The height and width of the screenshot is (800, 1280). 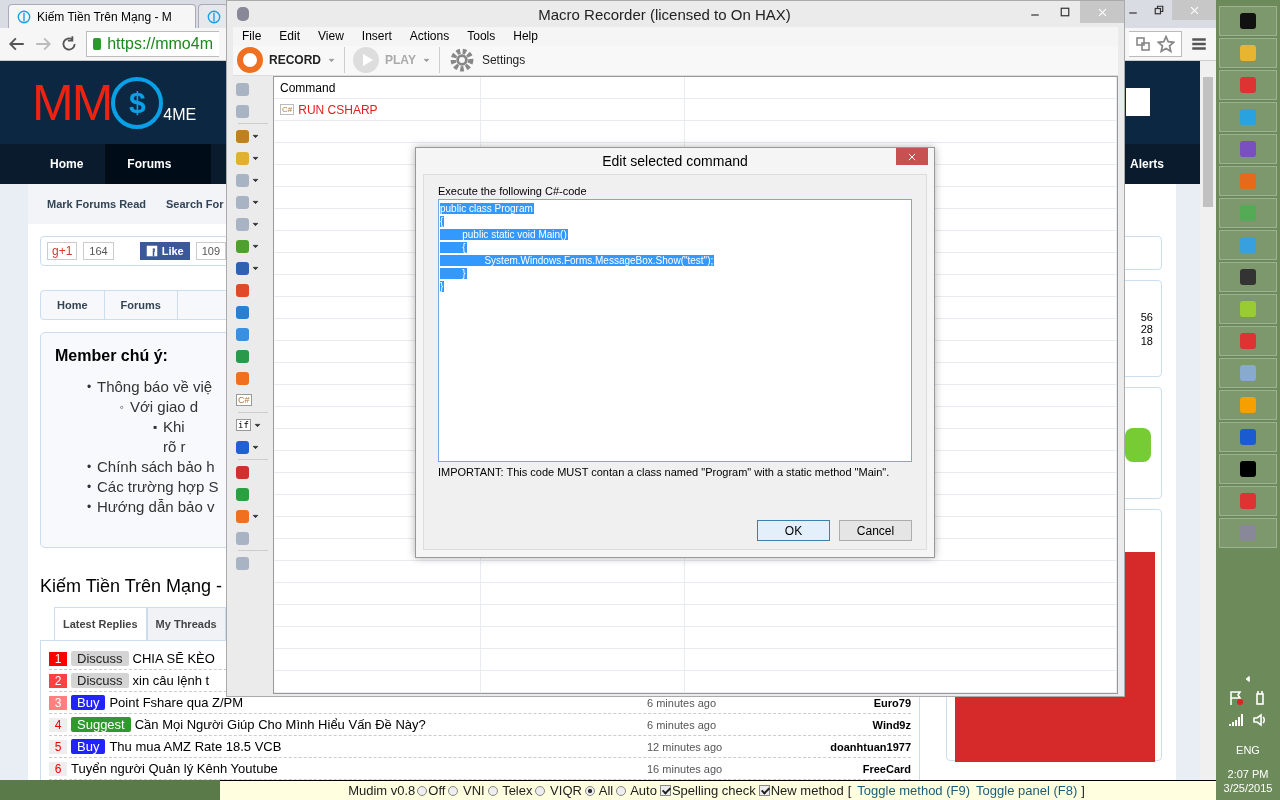 What do you see at coordinates (195, 204) in the screenshot?
I see `subnav-link: Search For` at bounding box center [195, 204].